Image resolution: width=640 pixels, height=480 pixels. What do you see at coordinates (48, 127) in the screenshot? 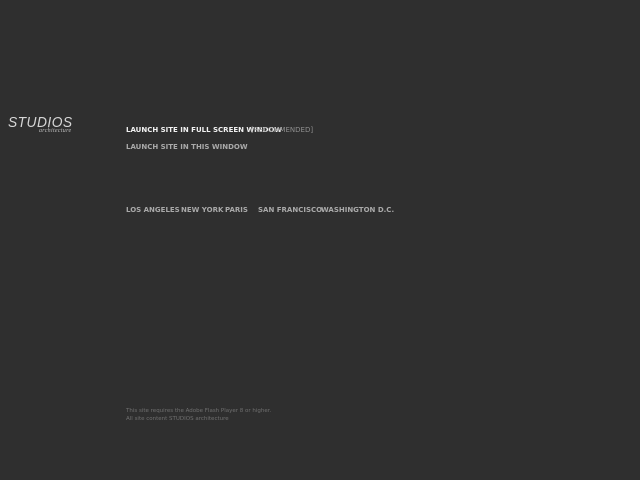
I see `studios-logo: STUDIOS architecture` at bounding box center [48, 127].